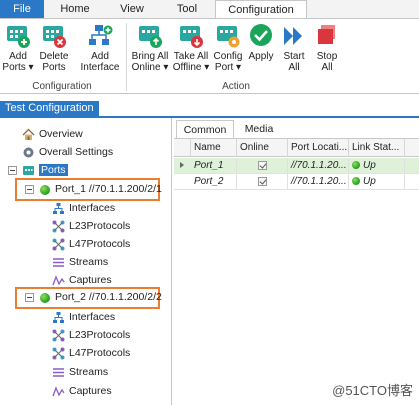 Image resolution: width=419 pixels, height=405 pixels. Describe the element at coordinates (377, 165) in the screenshot. I see `row1-link-state: Up` at that location.